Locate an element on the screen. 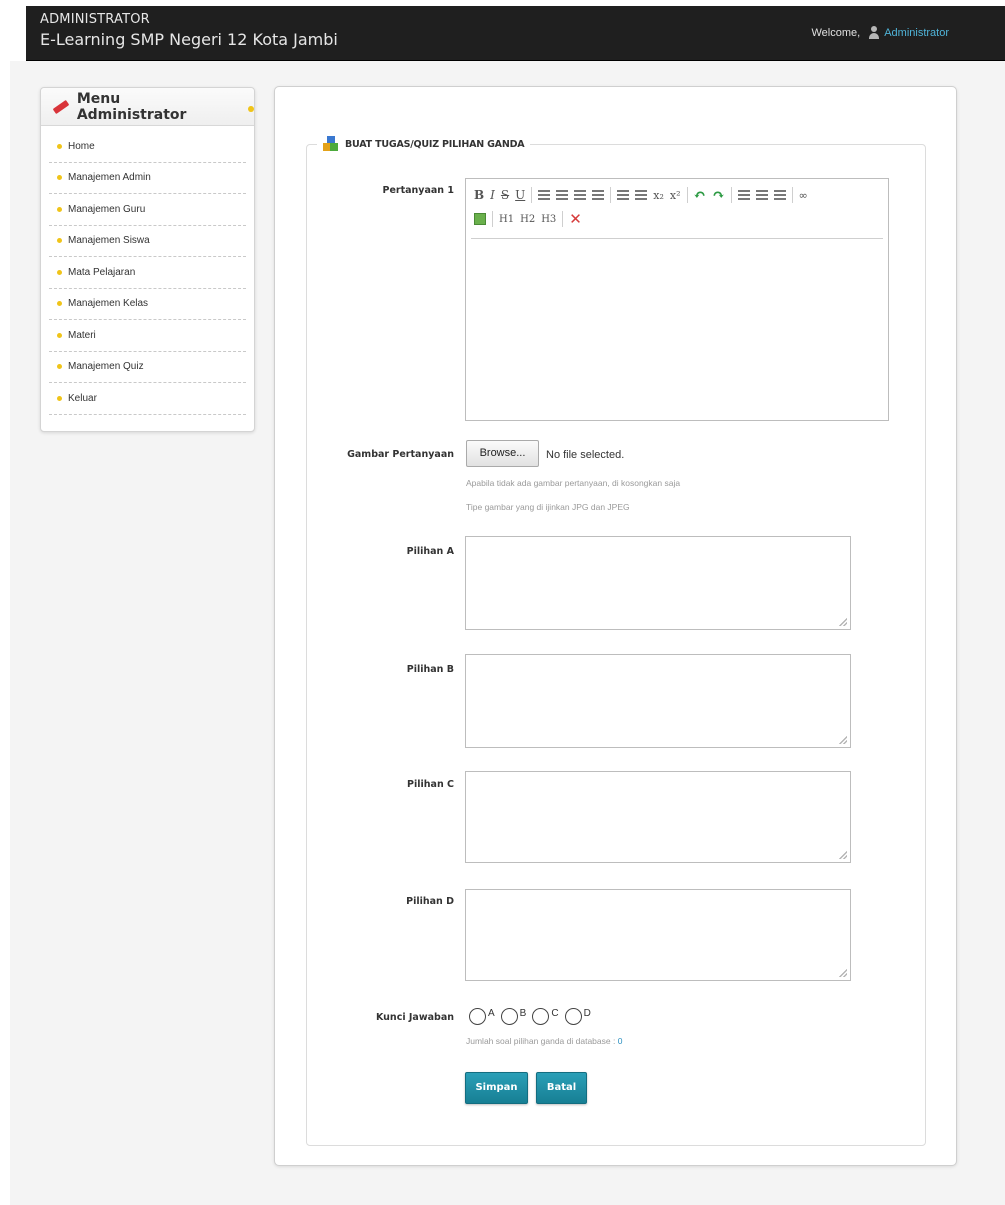 The width and height of the screenshot is (1005, 1205). user-link: Administrator is located at coordinates (916, 33).